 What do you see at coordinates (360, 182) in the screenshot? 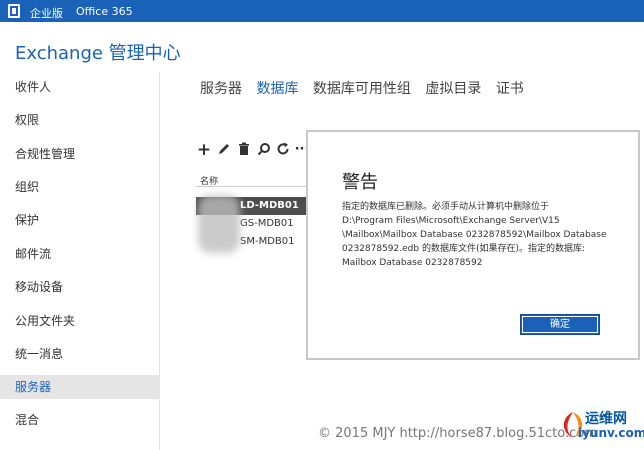
I see `dialog-title: 警告` at bounding box center [360, 182].